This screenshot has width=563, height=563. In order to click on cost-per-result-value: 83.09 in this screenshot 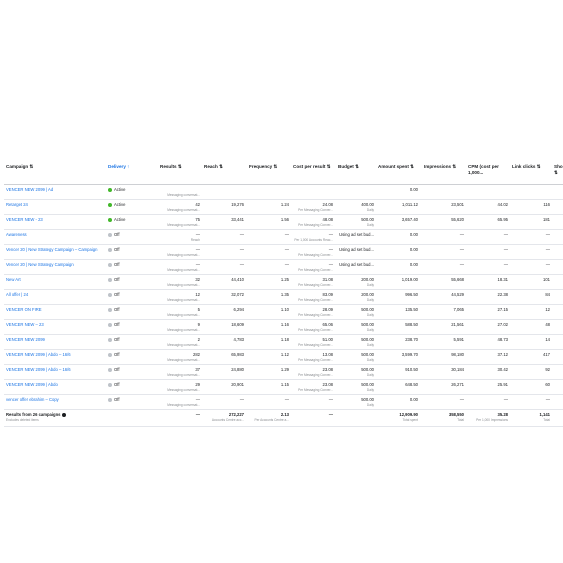, I will do `click(313, 294)`.